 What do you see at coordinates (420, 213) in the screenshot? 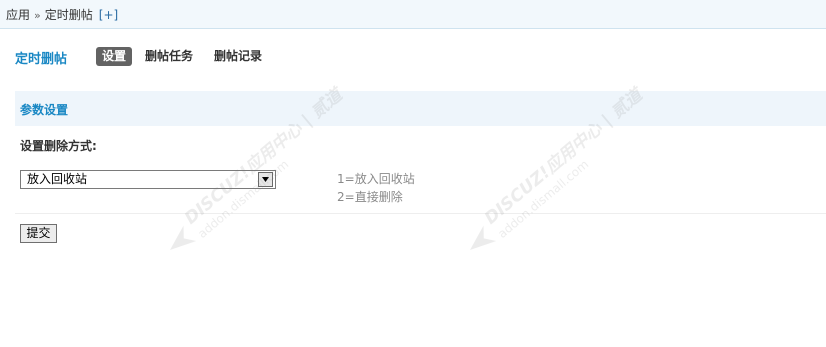
I see `divider` at bounding box center [420, 213].